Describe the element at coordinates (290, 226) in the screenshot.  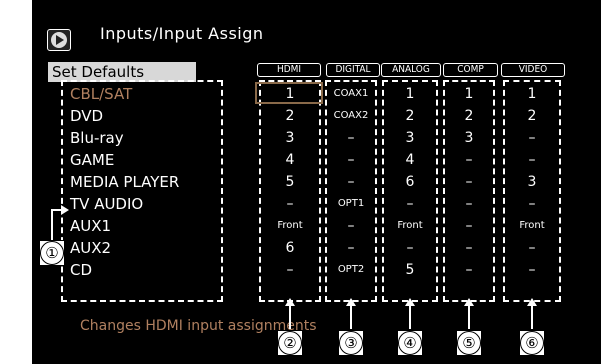
I see `cell-hdmi: Front` at that location.